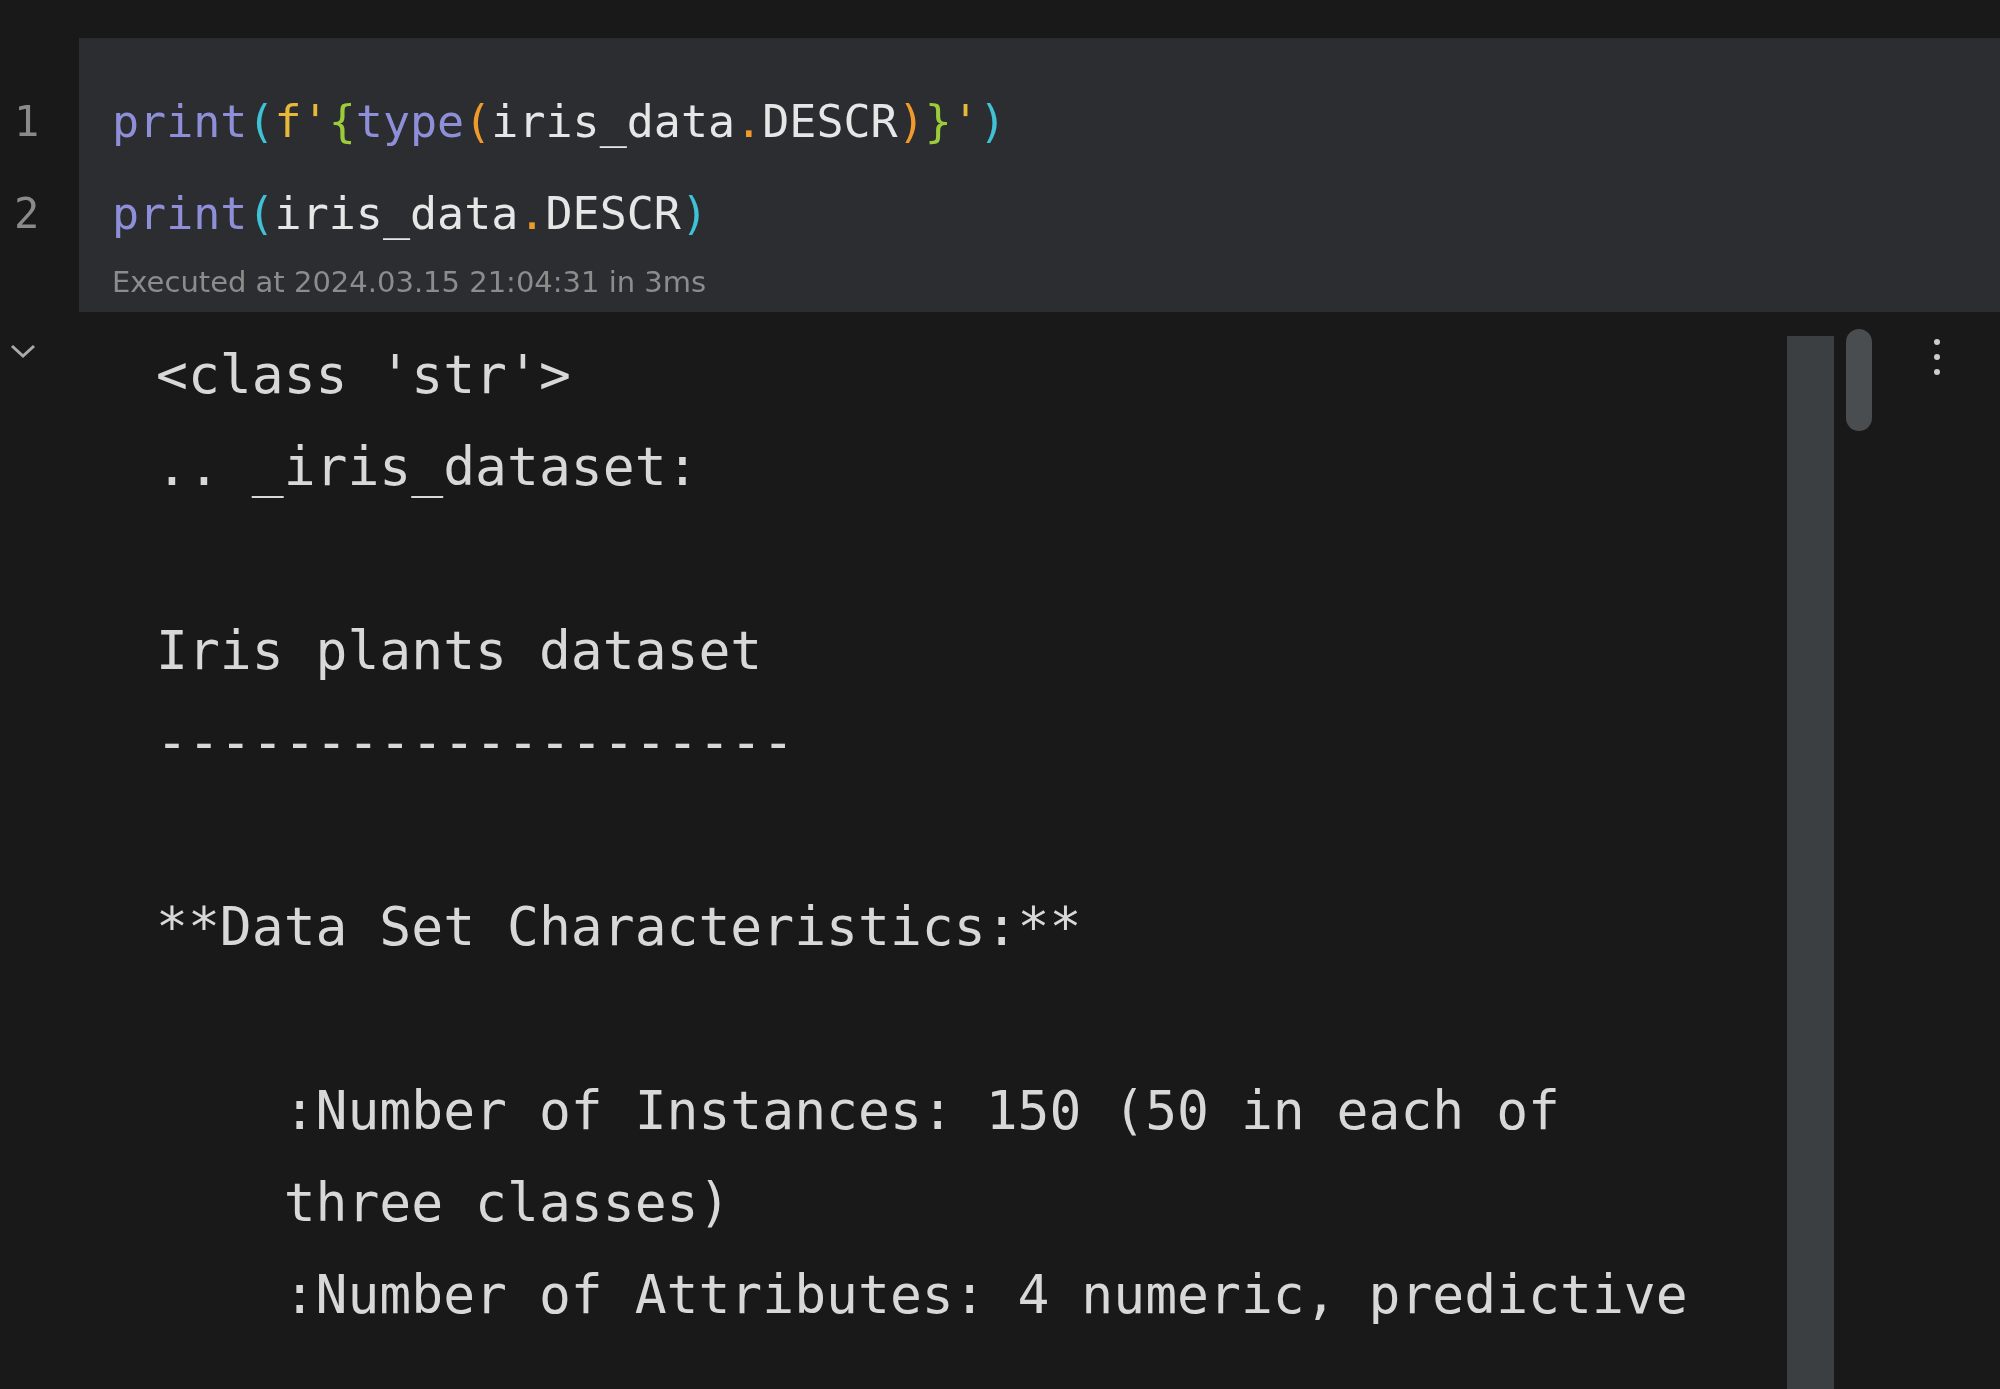 Image resolution: width=2000 pixels, height=1389 pixels. I want to click on output-text: :Number of Attributes: 4 numeric, predictive, so click(985, 1294).